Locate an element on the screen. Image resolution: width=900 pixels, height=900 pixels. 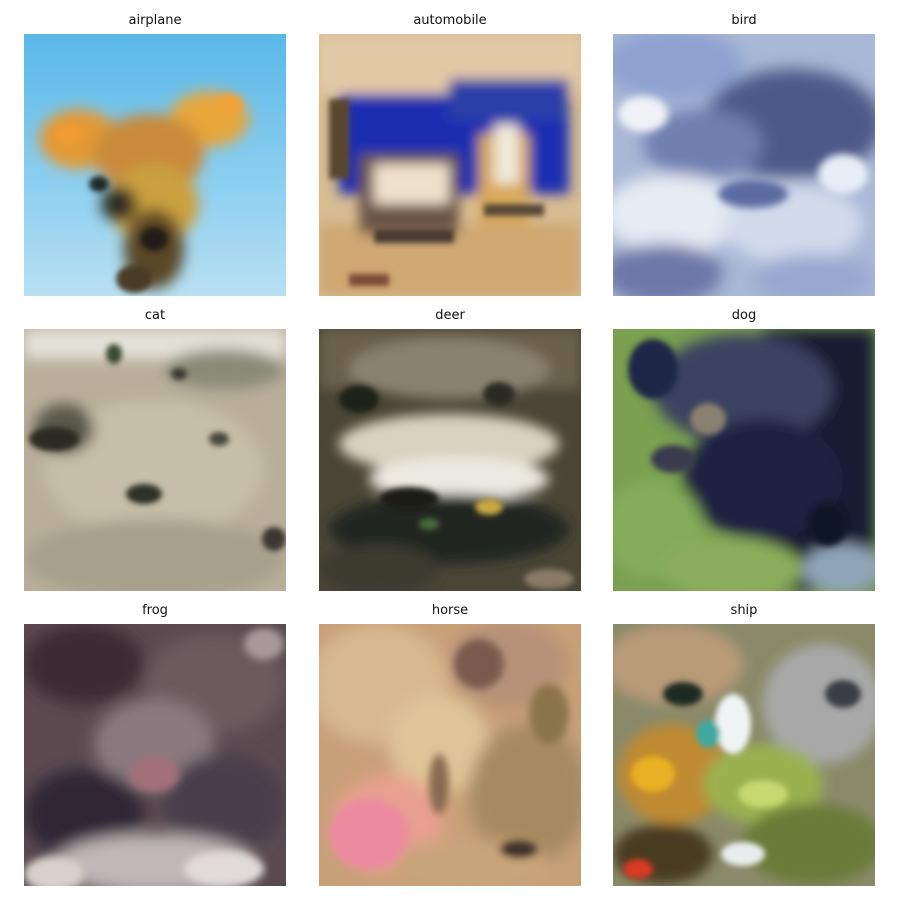
image-frog is located at coordinates (155, 755).